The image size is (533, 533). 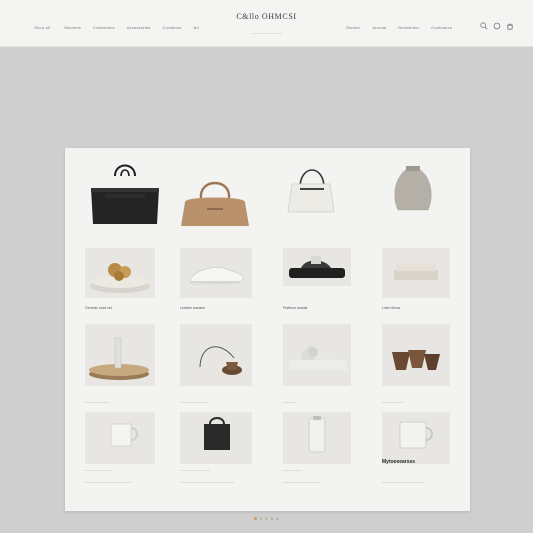 I want to click on grey-cup-image, so click(x=416, y=435).